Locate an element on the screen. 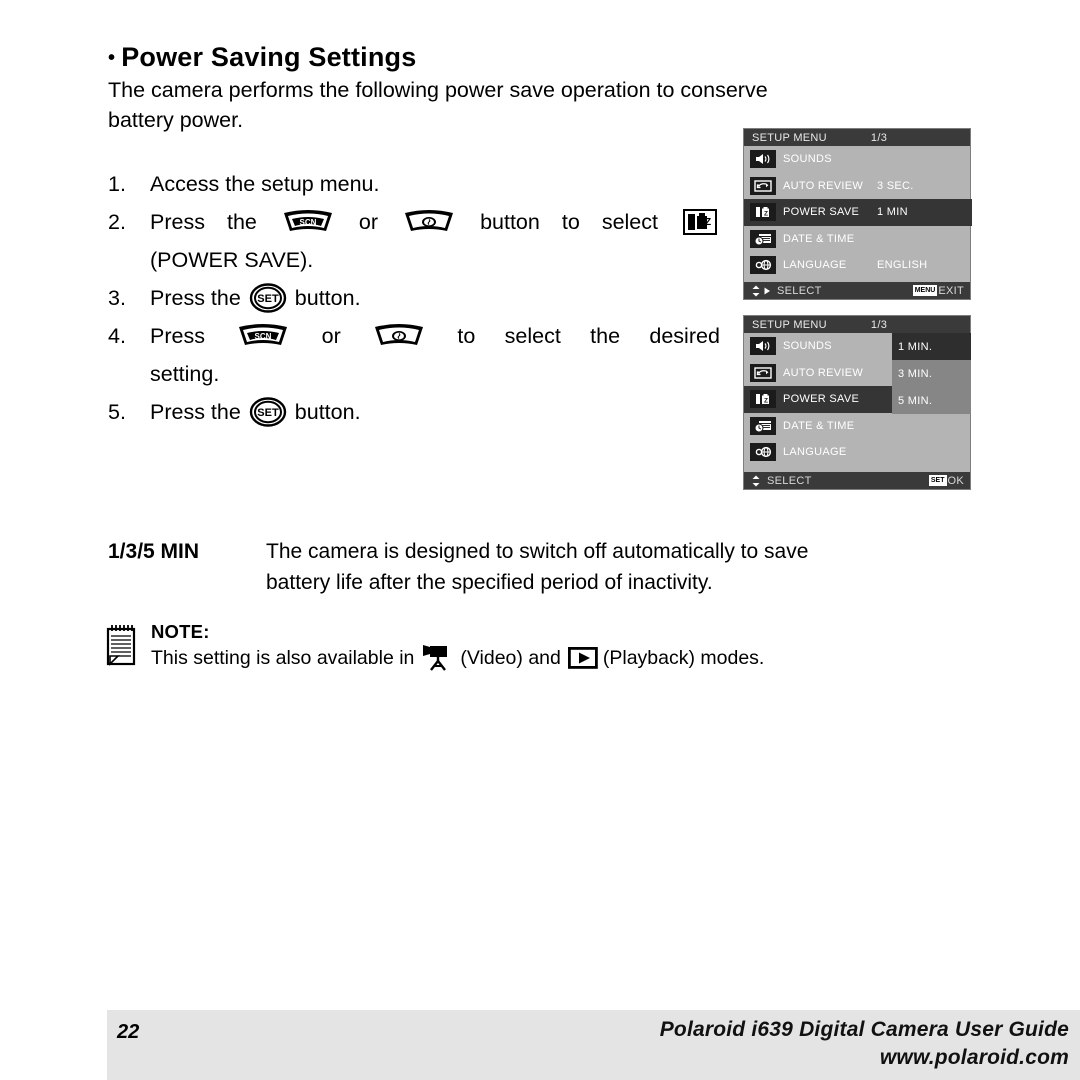  step-3: 3. Press the SET button. is located at coordinates (414, 298).